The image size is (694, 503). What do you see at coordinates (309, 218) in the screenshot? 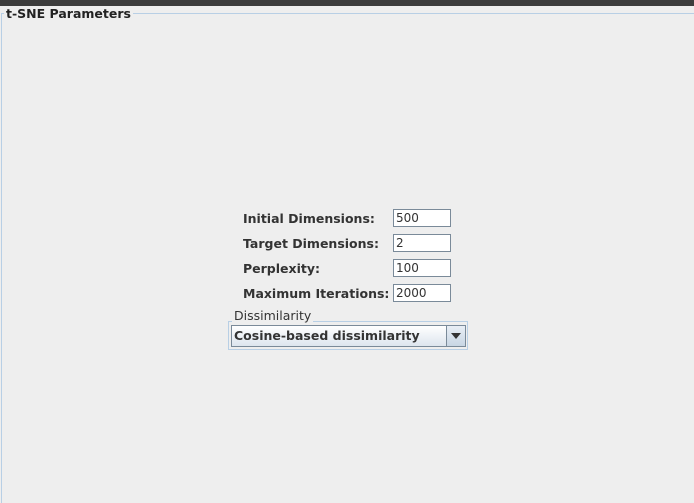
I see `initial-dimensions-label: Initial Dimensions:` at bounding box center [309, 218].